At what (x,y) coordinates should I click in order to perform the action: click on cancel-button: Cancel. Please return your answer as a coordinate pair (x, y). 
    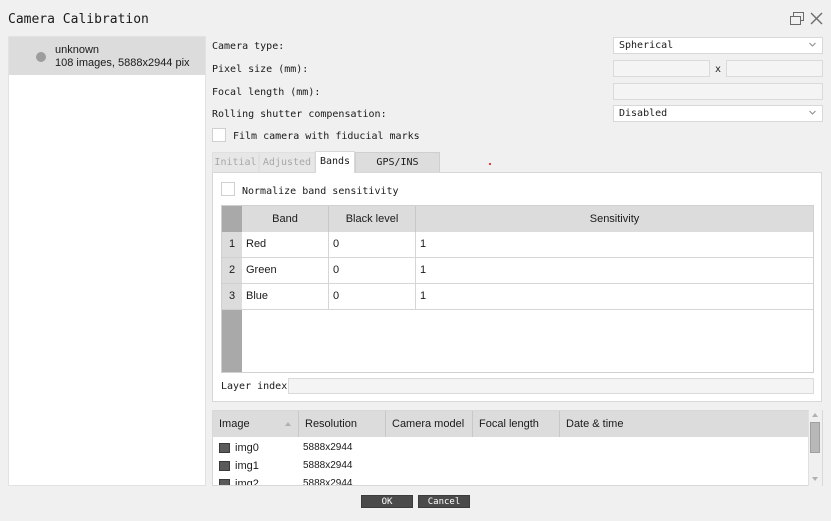
    Looking at the image, I should click on (444, 501).